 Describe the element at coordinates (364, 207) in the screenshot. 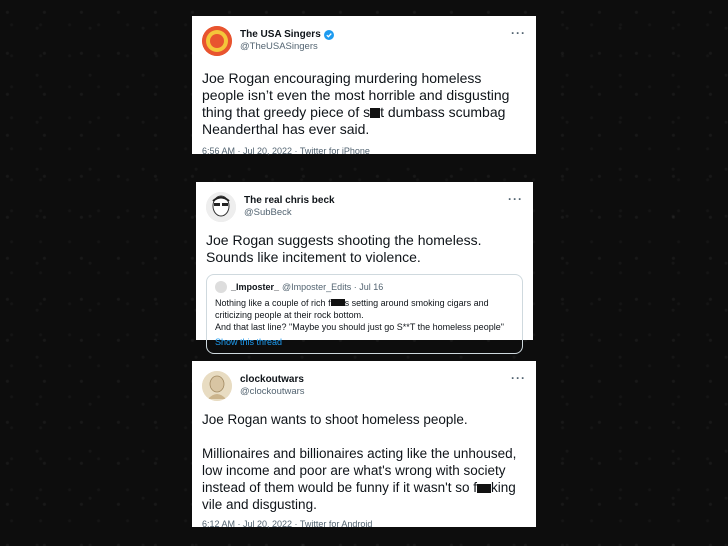

I see `tweet-header: The real chris beck @SubBeck ···` at that location.